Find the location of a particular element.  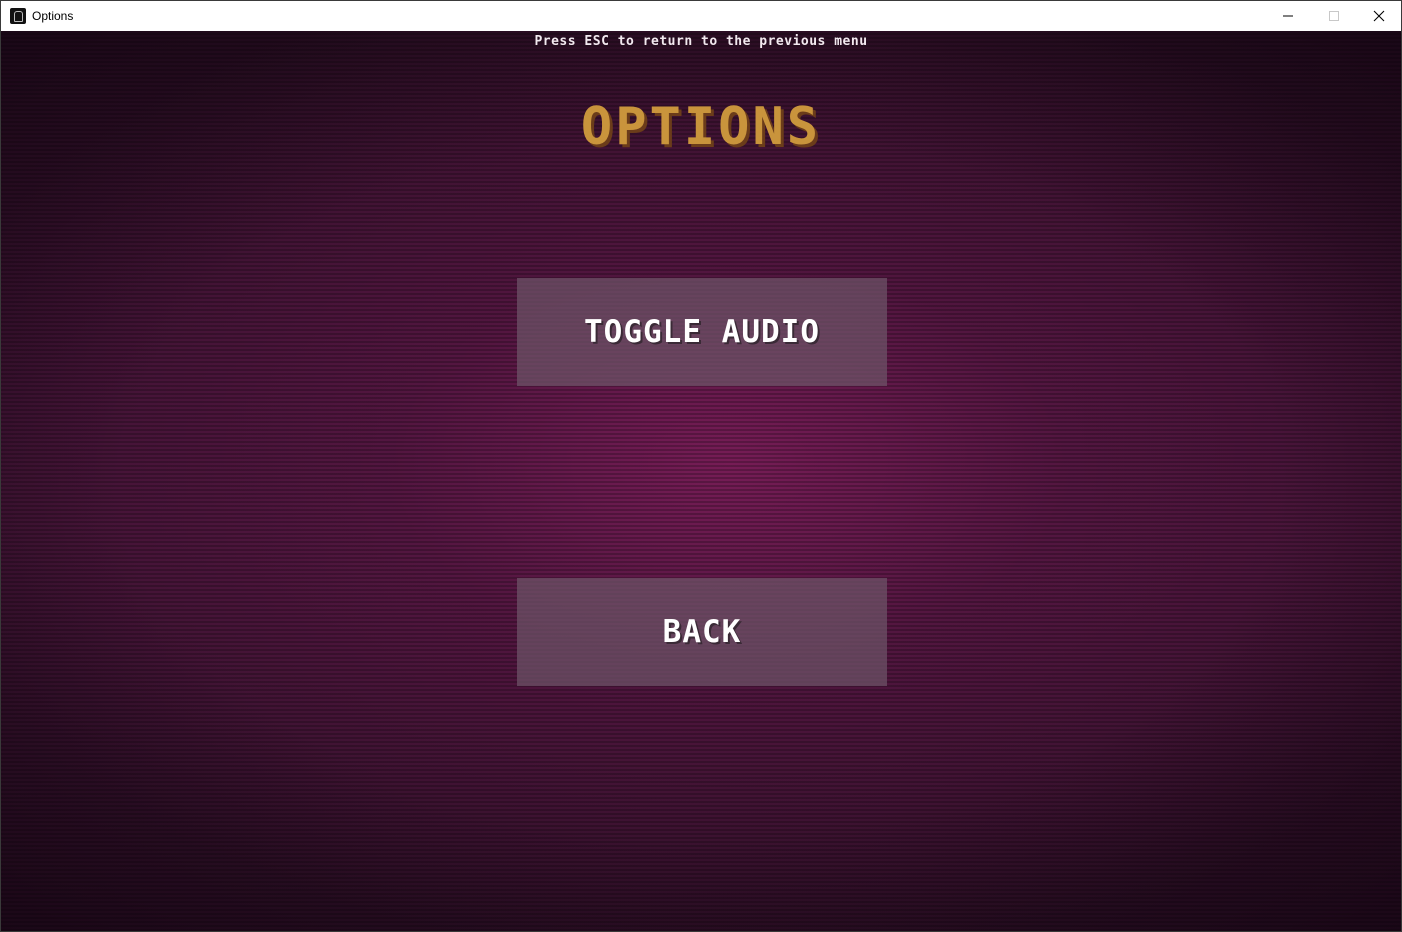

maximize-button is located at coordinates (1334, 16).